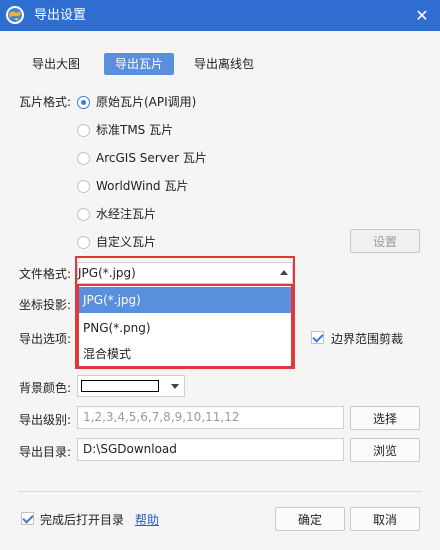  What do you see at coordinates (15, 15) in the screenshot?
I see `app-globe-icon` at bounding box center [15, 15].